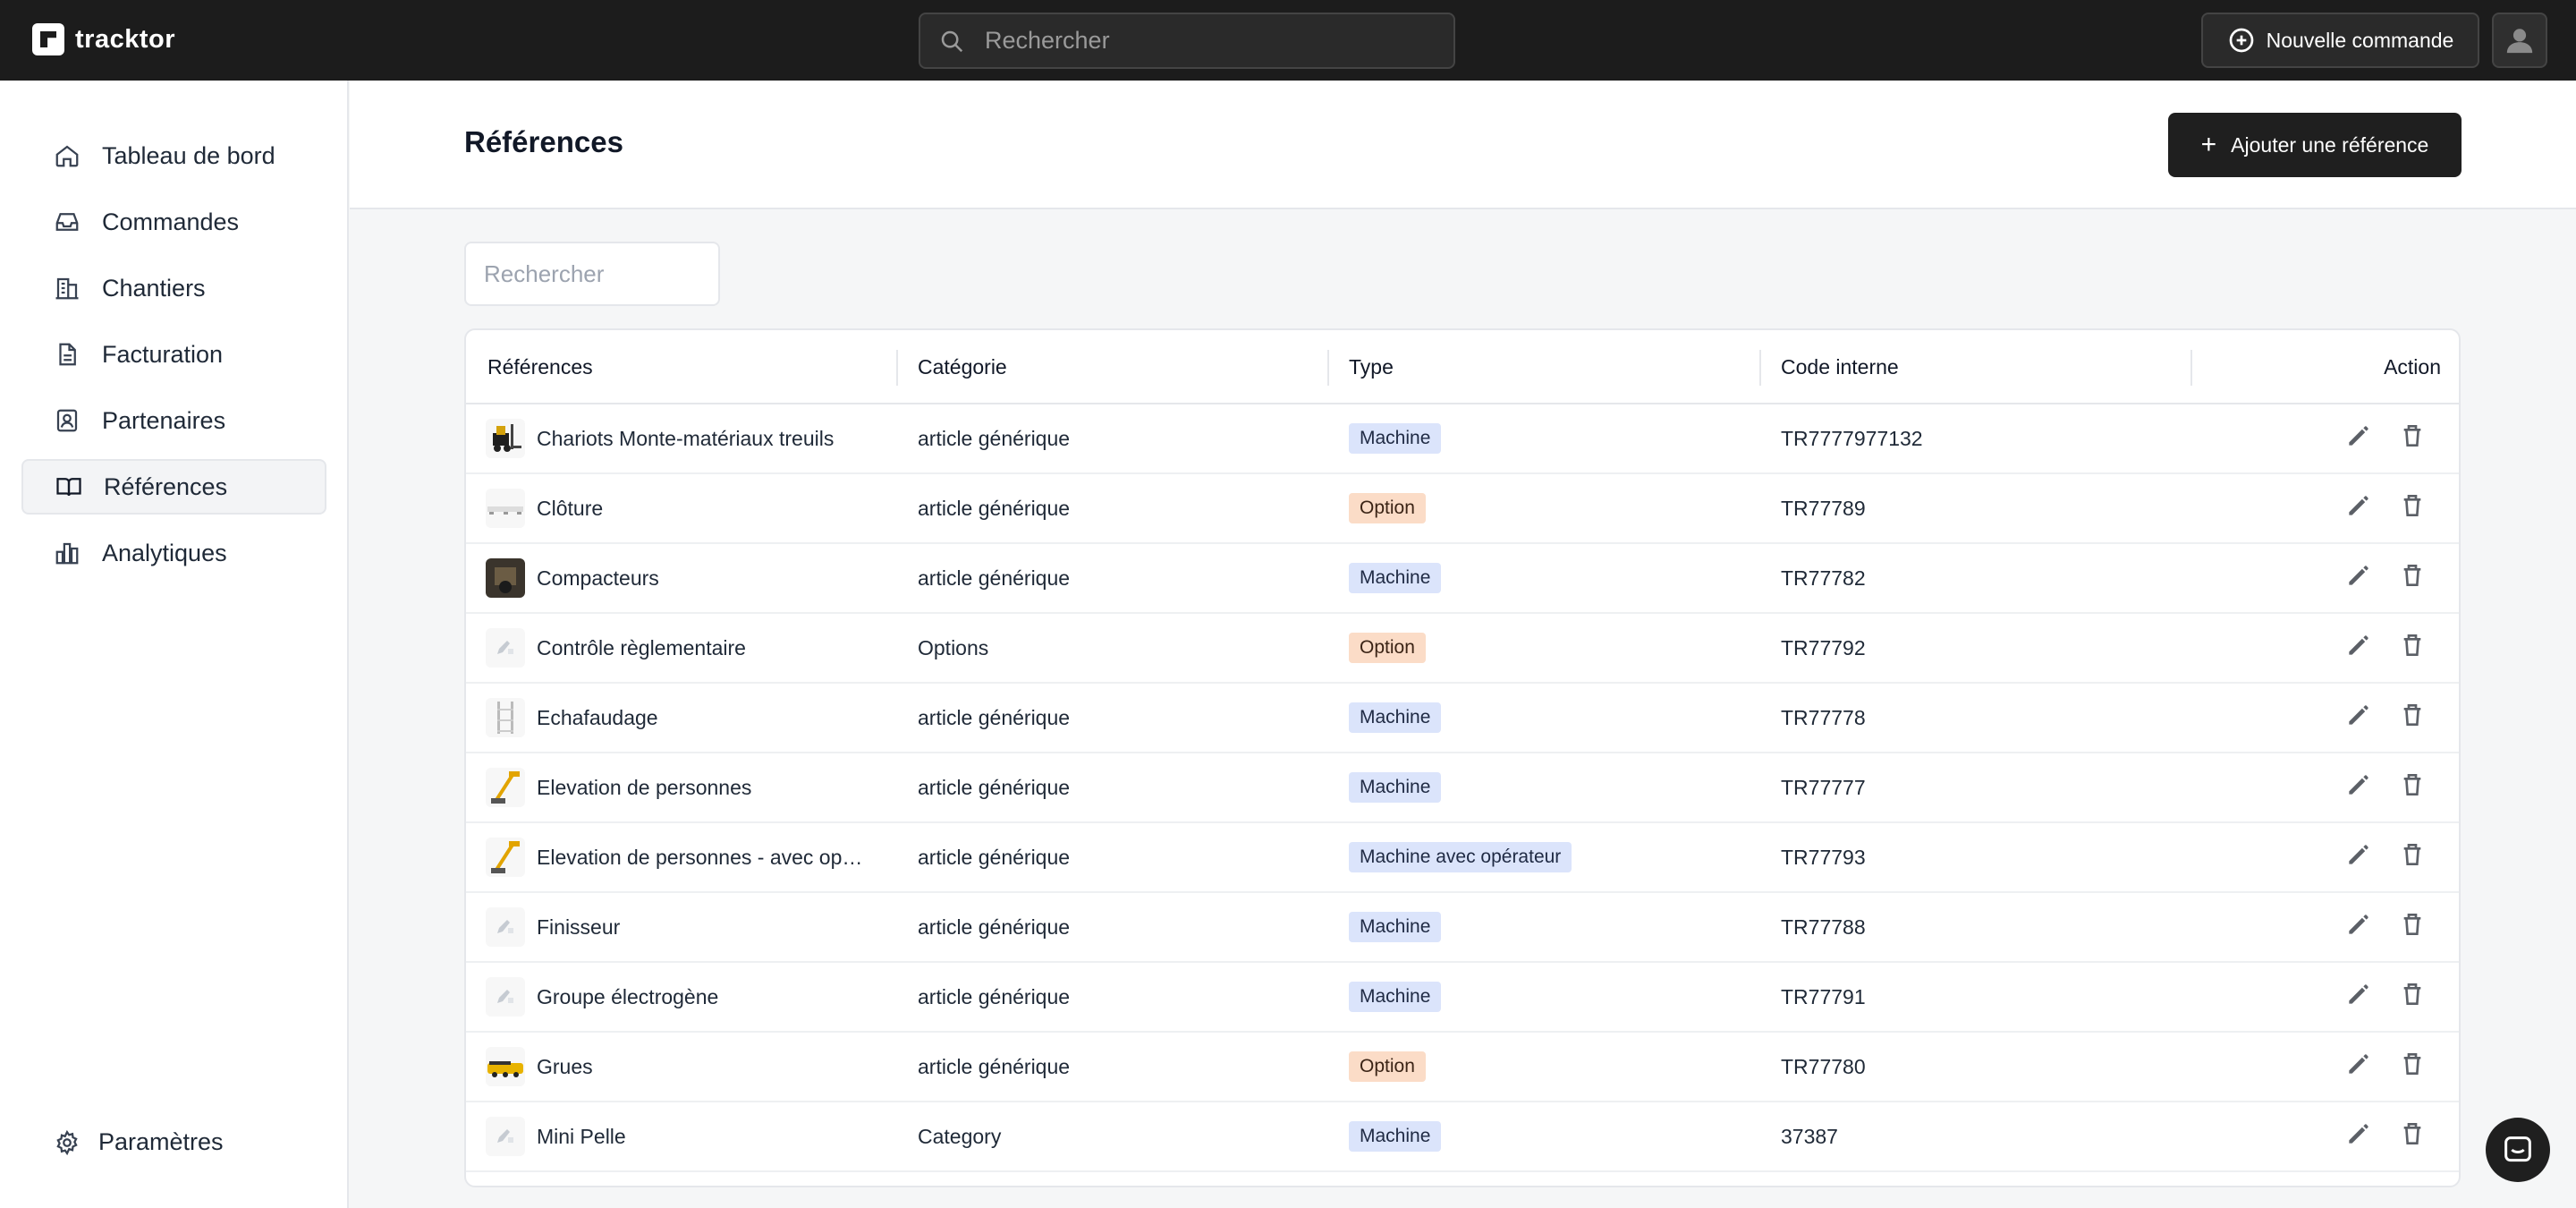 This screenshot has height=1208, width=2576. I want to click on cell-reference: Grues, so click(539, 1067).